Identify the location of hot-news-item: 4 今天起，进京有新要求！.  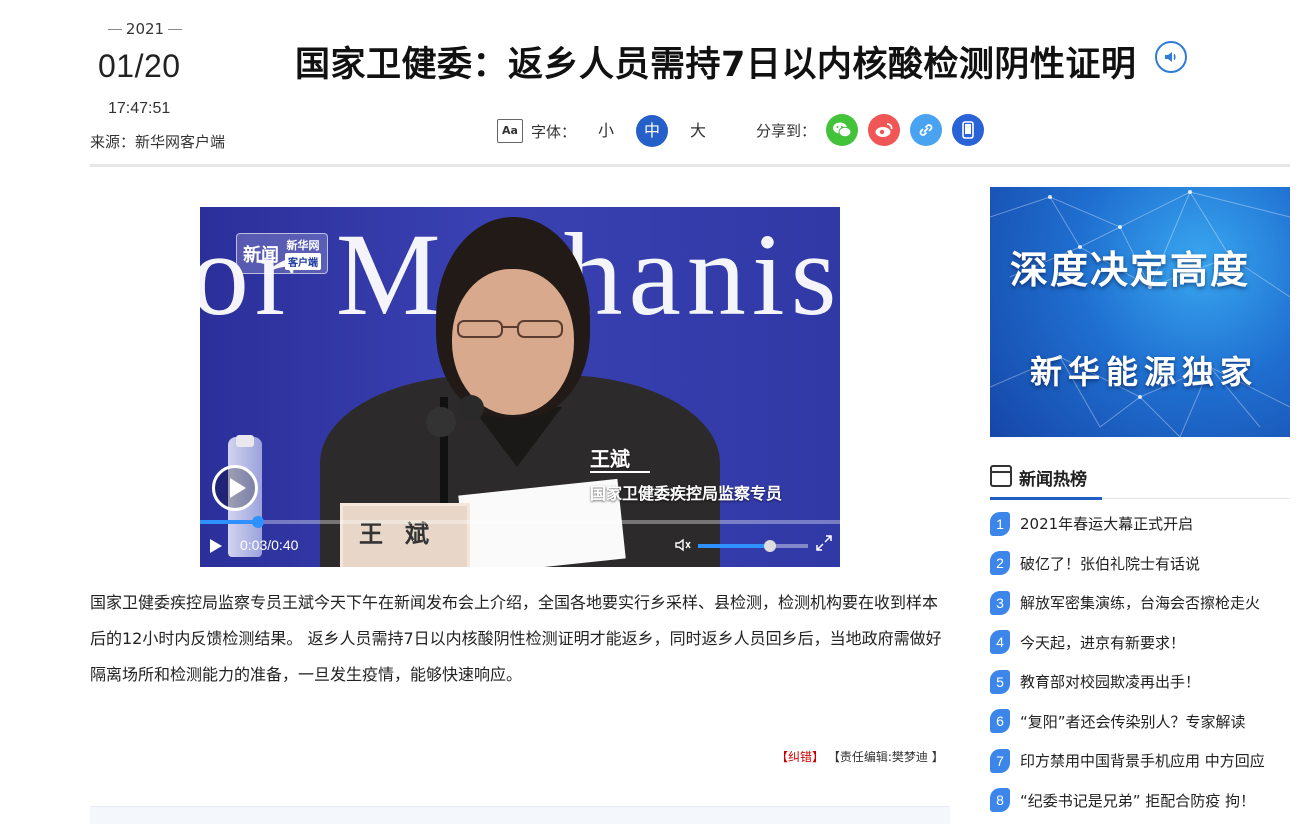
(1145, 643).